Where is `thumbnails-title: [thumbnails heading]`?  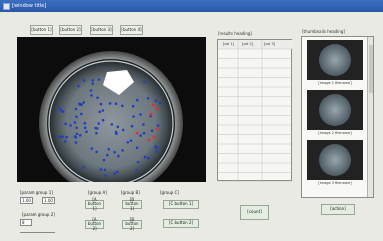
thumbnails-title: [thumbnails heading] is located at coordinates (323, 31).